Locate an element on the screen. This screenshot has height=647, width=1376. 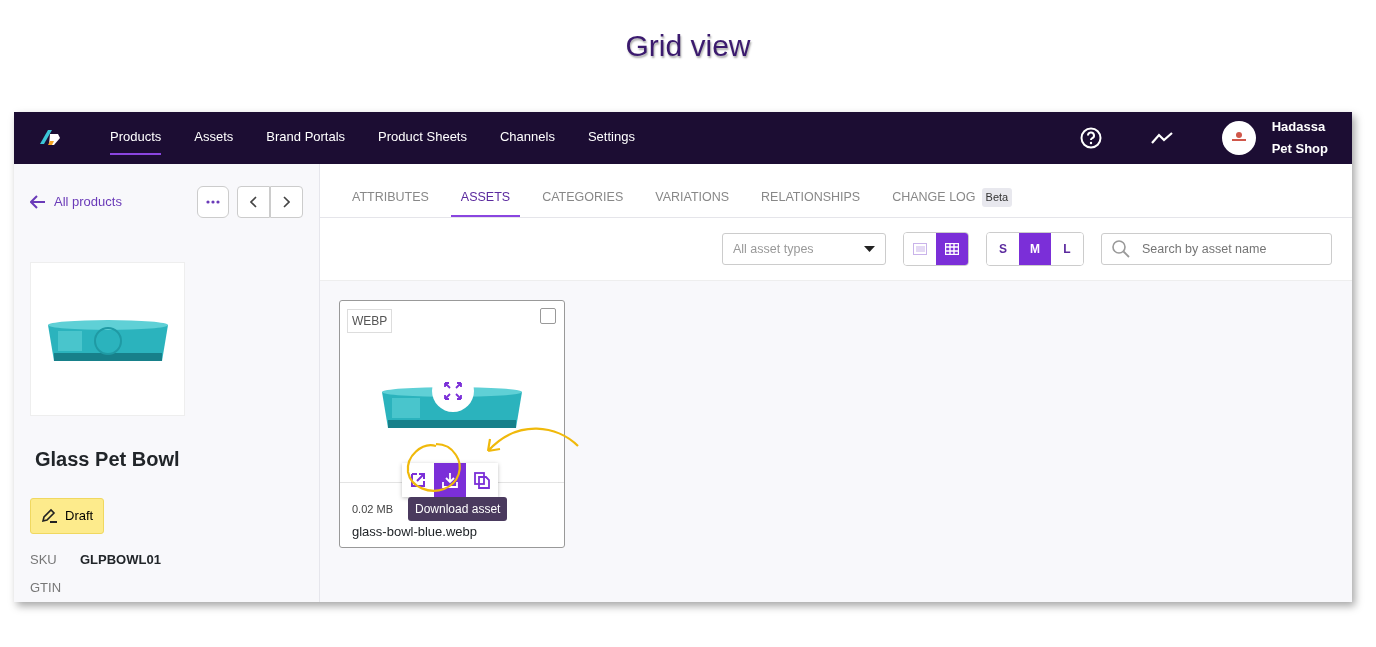
field-label: GTIN is located at coordinates (46, 587).